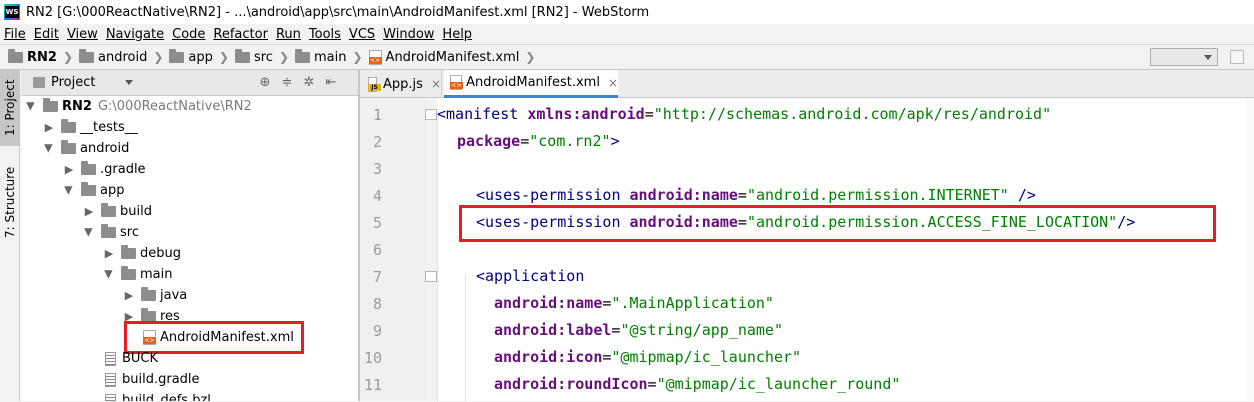 Image resolution: width=1254 pixels, height=402 pixels. I want to click on menu-refactor: Refactor, so click(240, 34).